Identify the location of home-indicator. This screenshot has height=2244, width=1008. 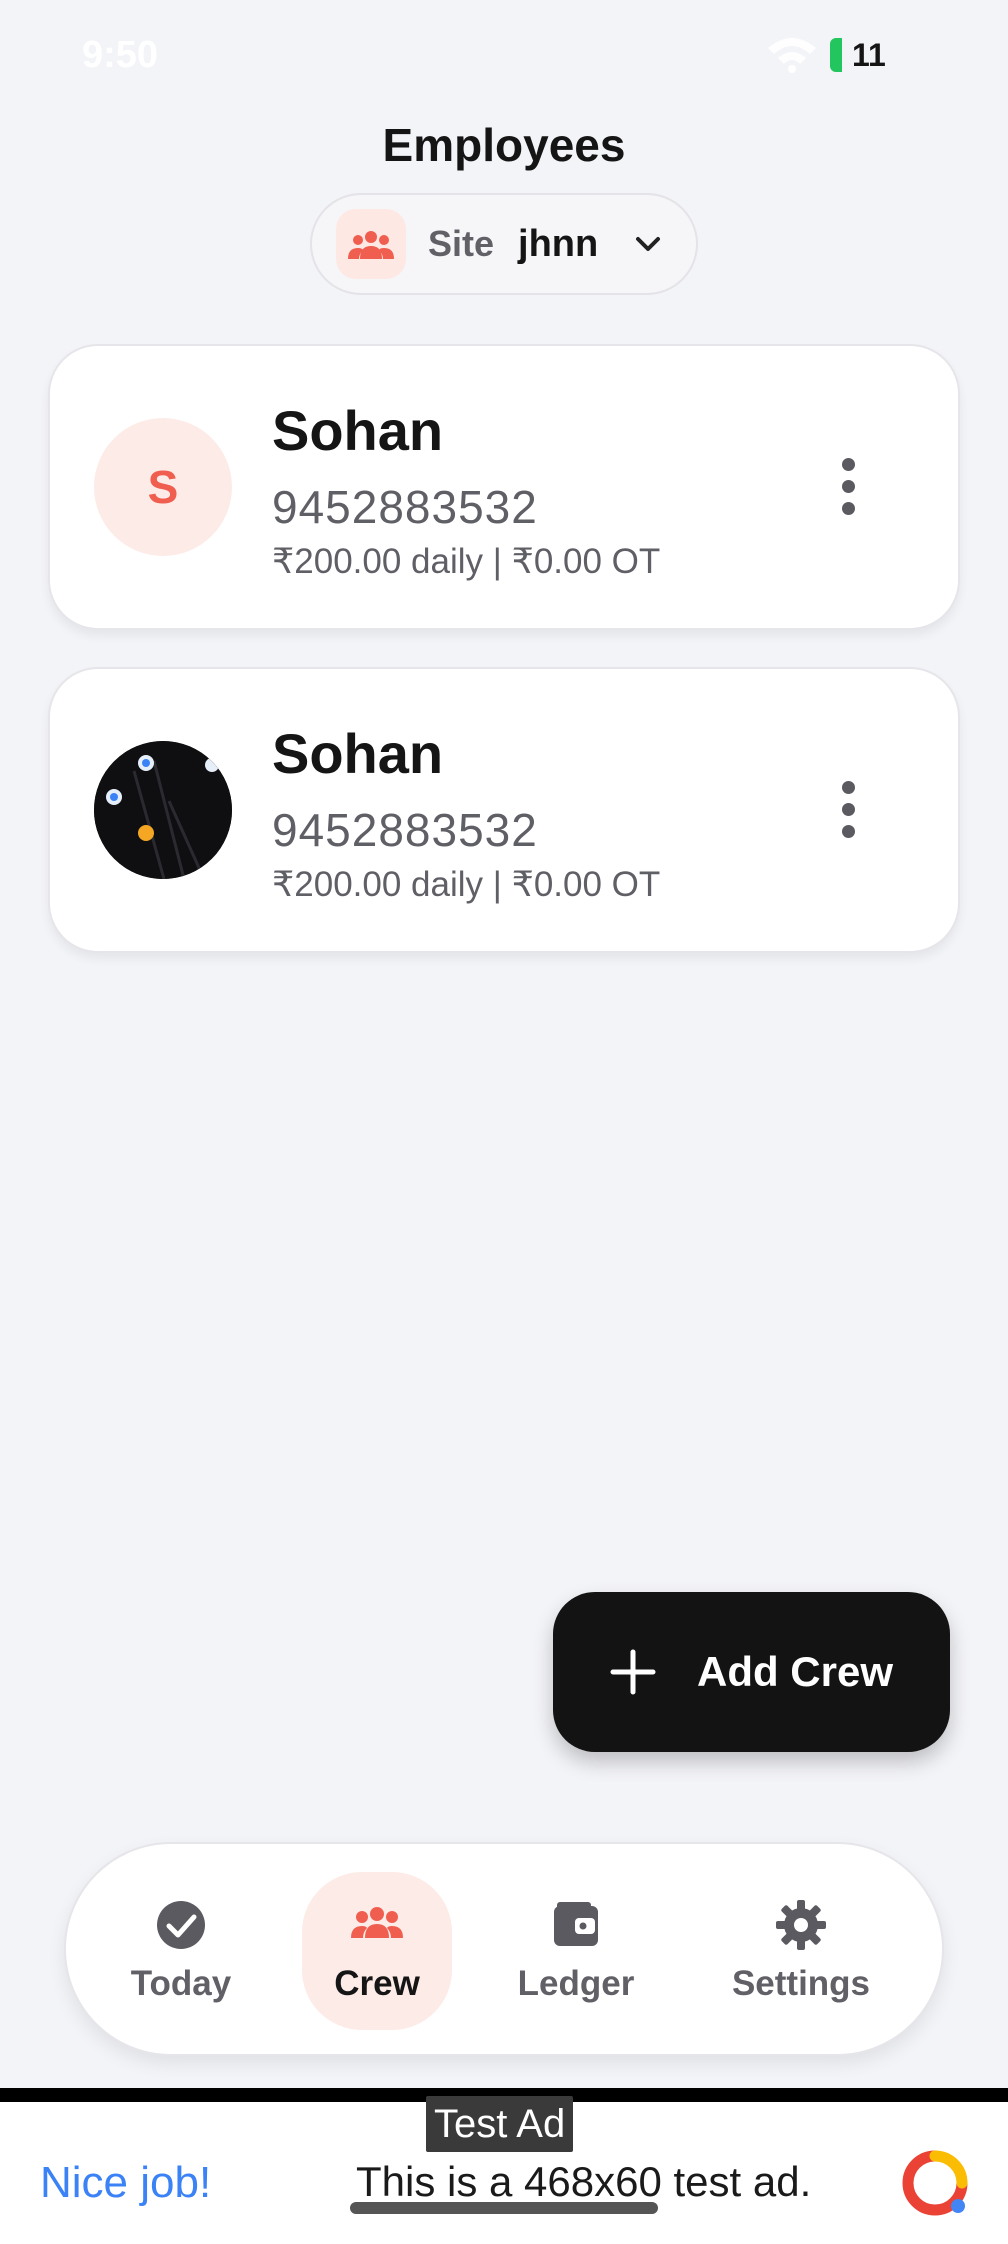
(504, 2208).